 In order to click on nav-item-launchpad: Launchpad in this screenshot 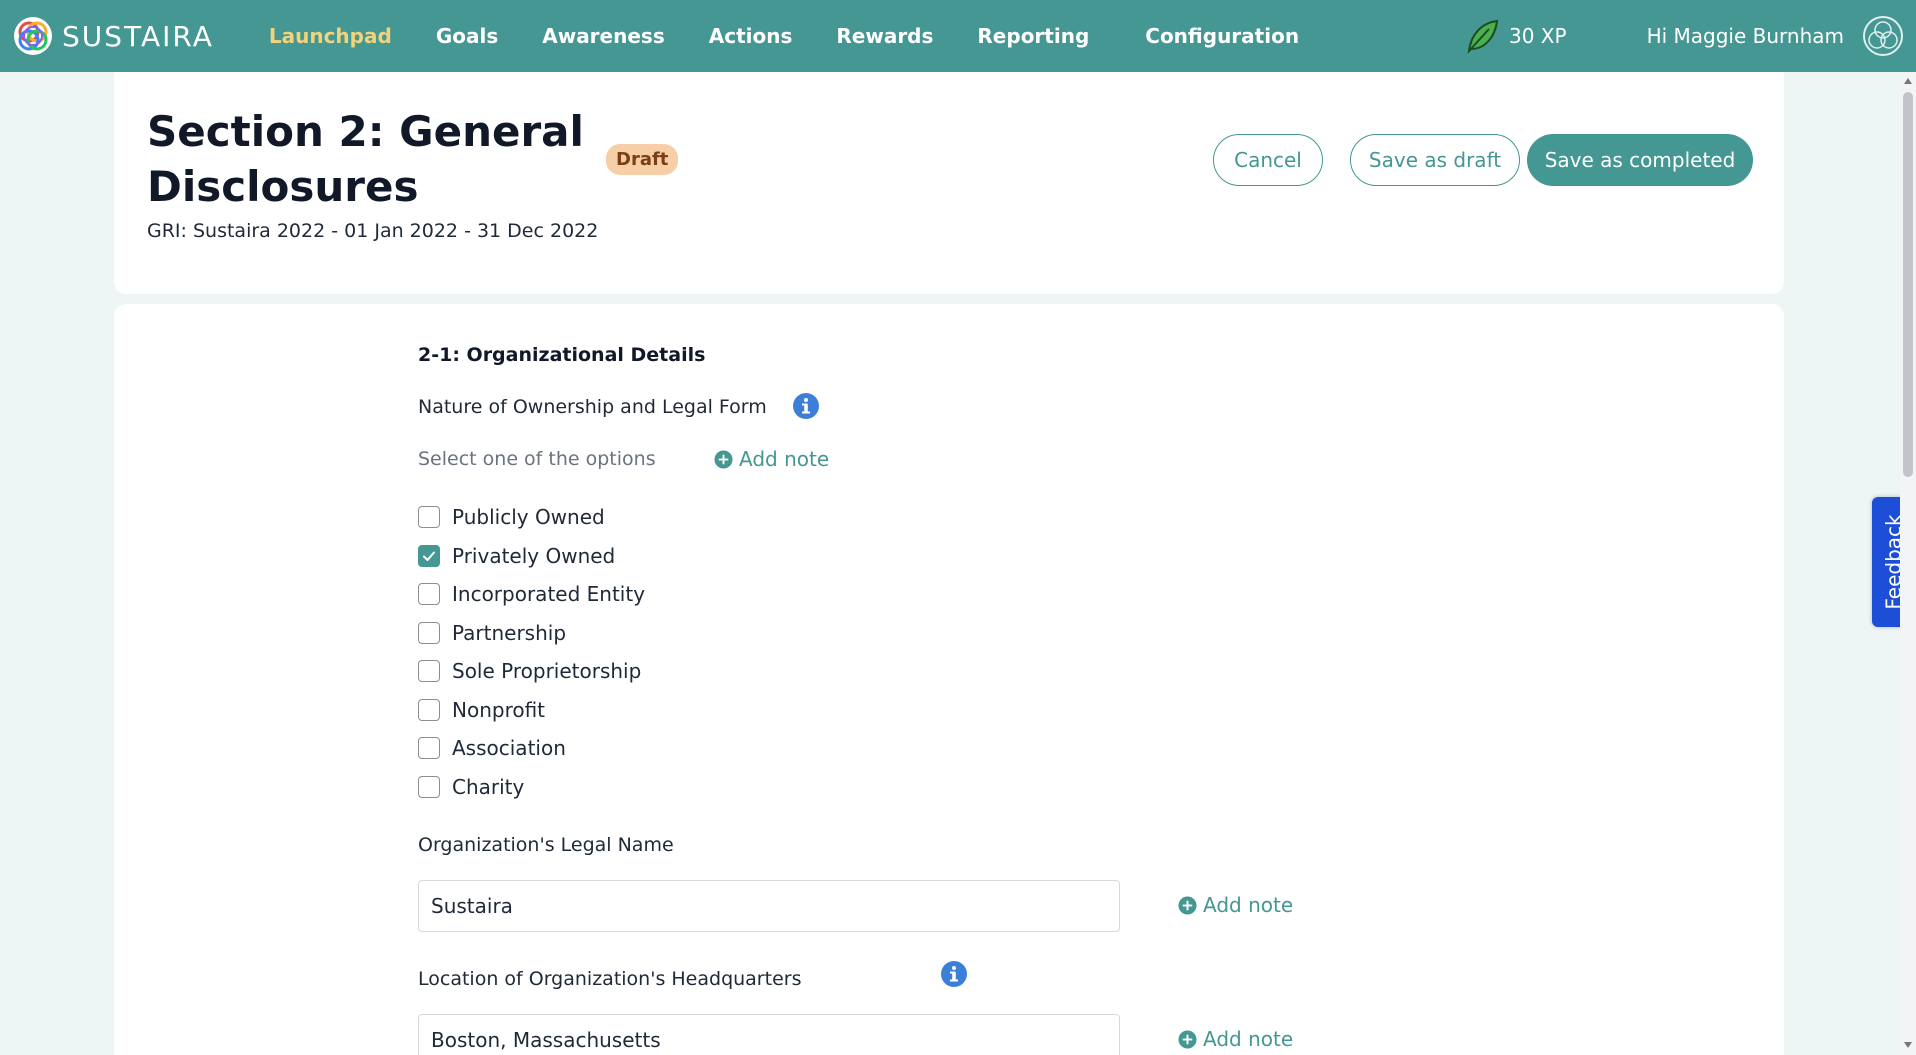, I will do `click(330, 36)`.